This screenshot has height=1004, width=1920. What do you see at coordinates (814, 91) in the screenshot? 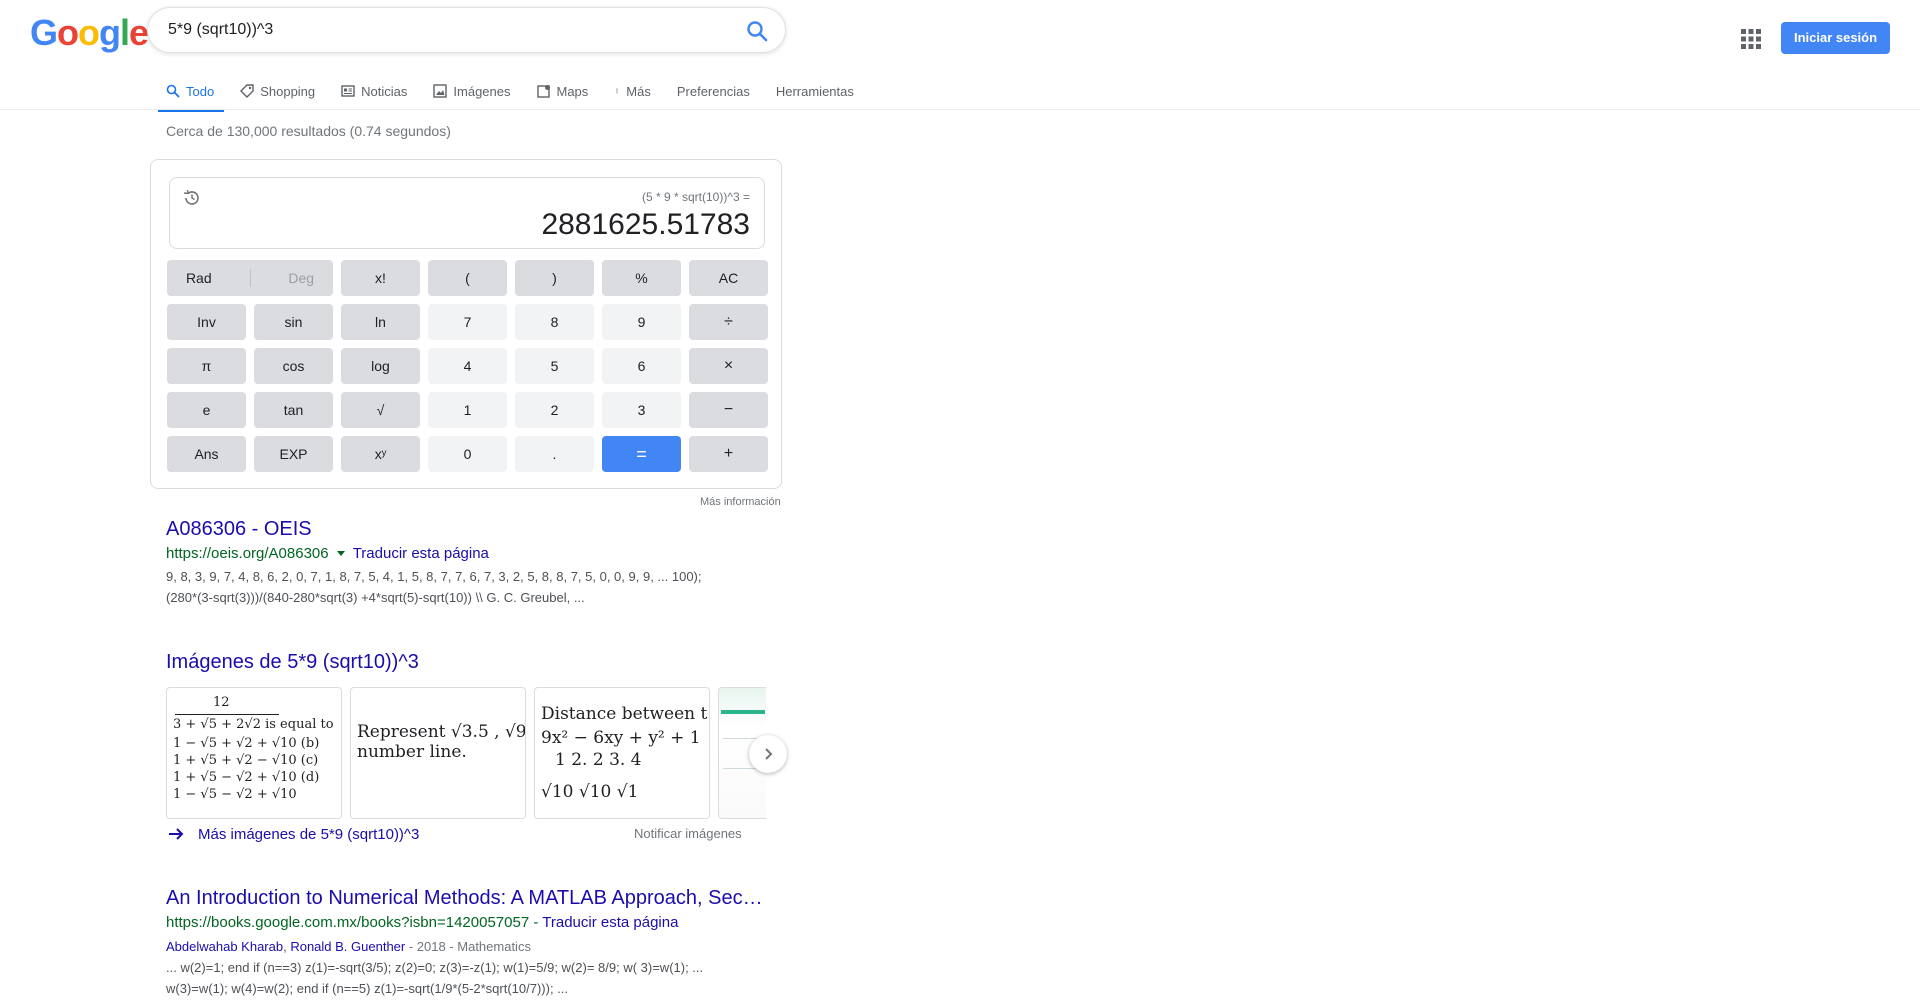
I see `tab-label: Herramientas` at bounding box center [814, 91].